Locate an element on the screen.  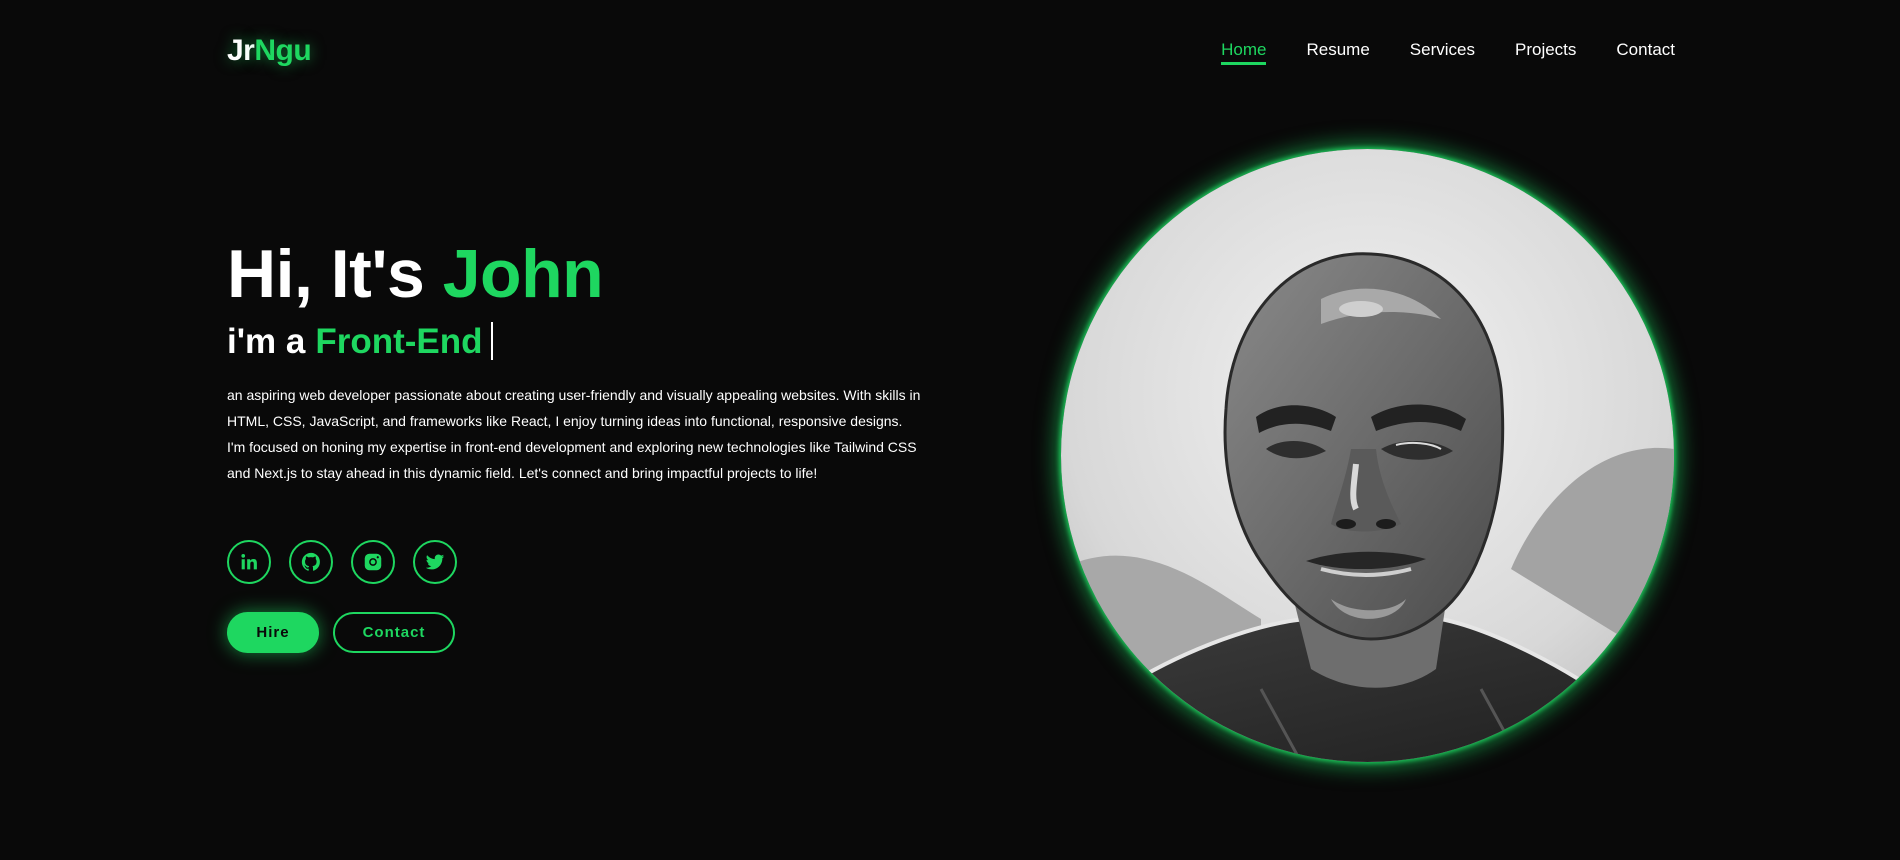
logo-part2: Ngu is located at coordinates (283, 50).